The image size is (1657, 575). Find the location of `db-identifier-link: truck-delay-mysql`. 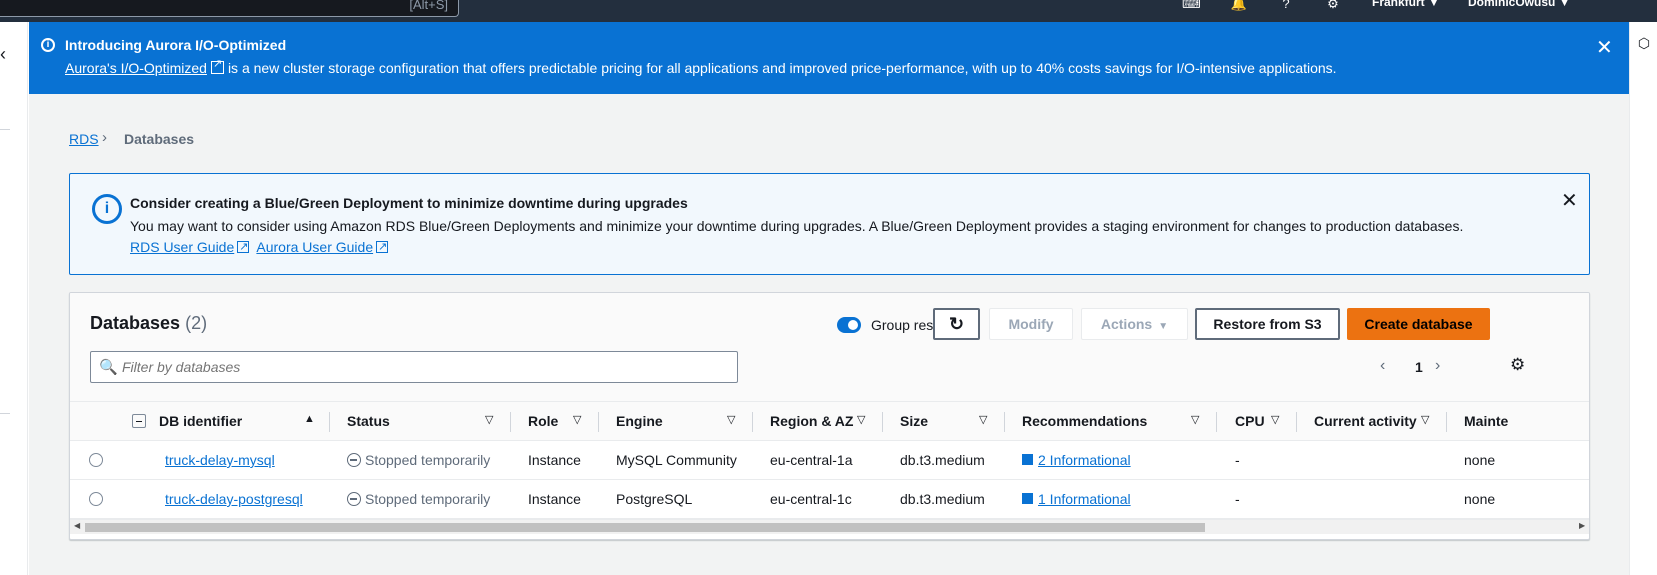

db-identifier-link: truck-delay-mysql is located at coordinates (220, 460).